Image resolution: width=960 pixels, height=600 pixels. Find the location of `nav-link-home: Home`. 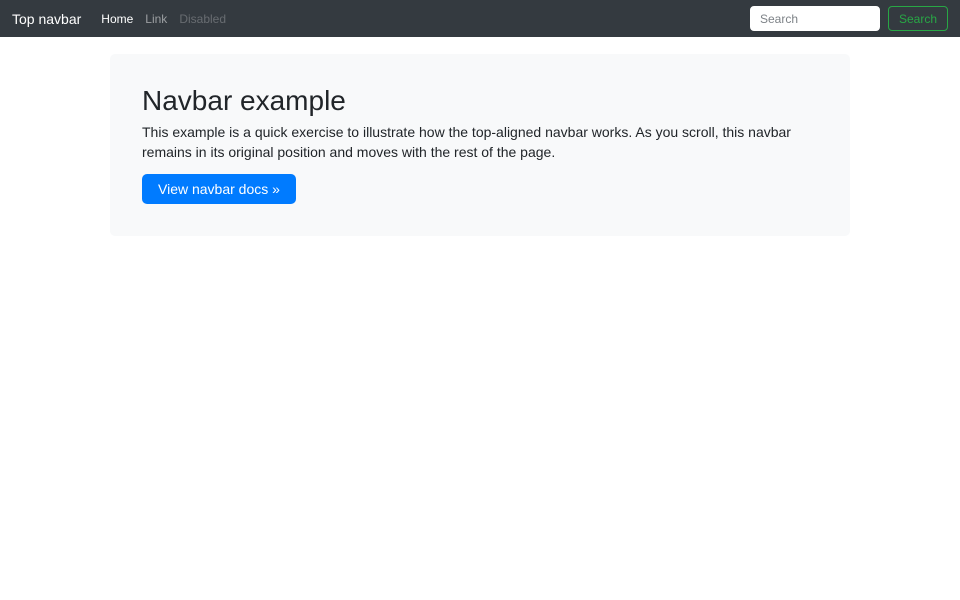

nav-link-home: Home is located at coordinates (117, 19).